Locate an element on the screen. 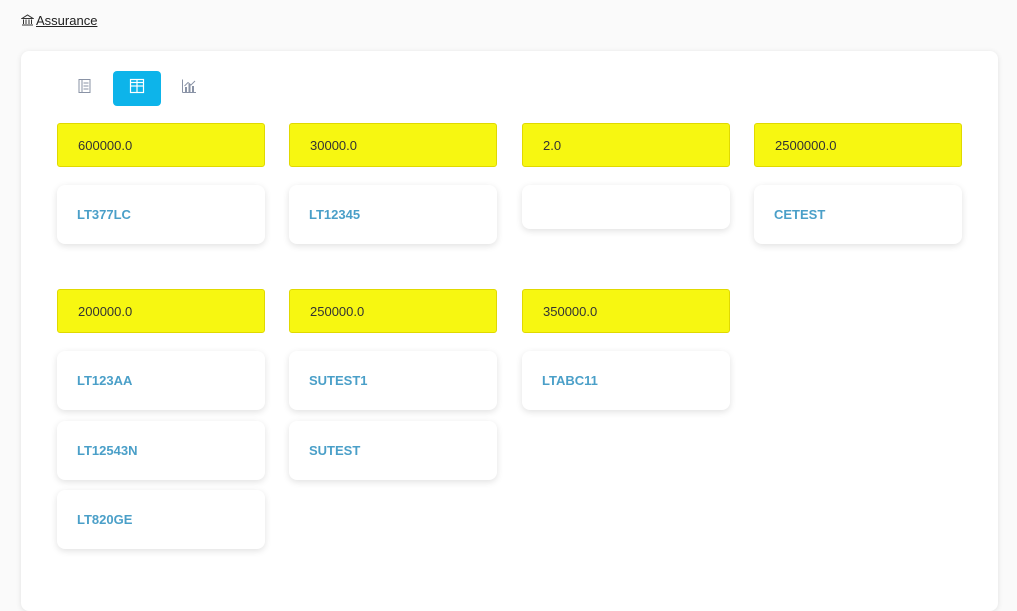  group-value-box: 250000.0 is located at coordinates (393, 311).